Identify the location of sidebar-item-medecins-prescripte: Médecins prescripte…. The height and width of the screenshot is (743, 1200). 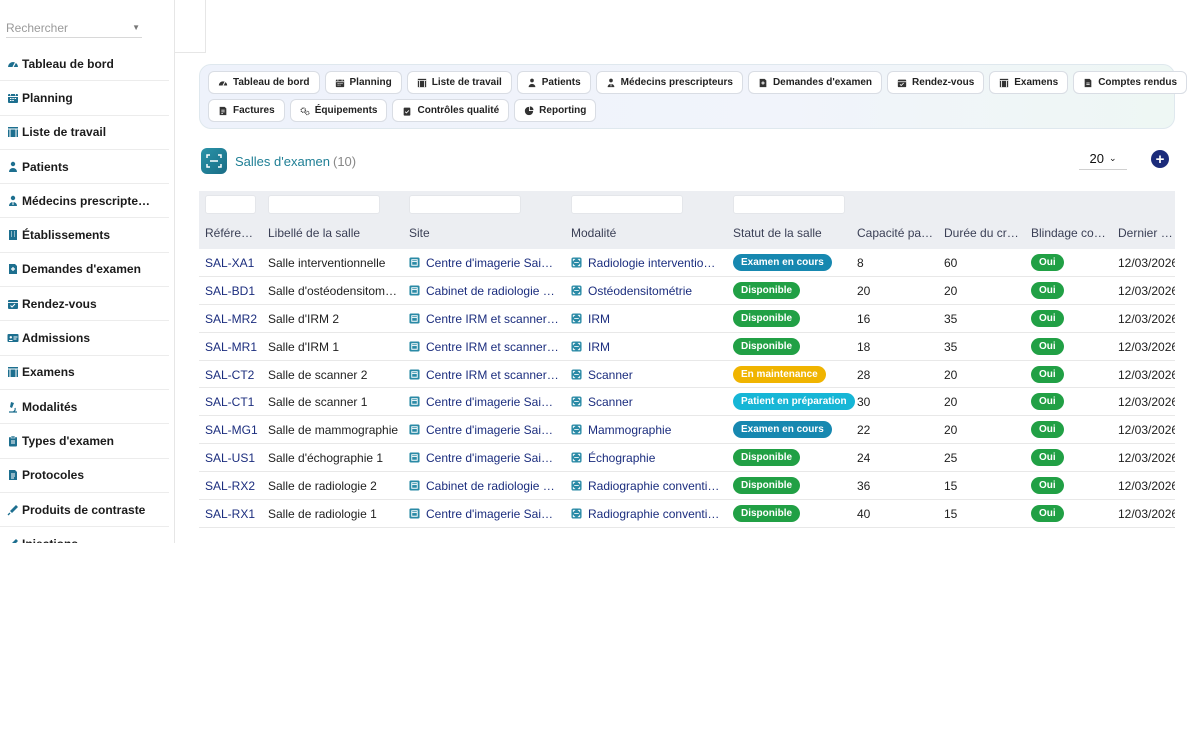
(84, 201).